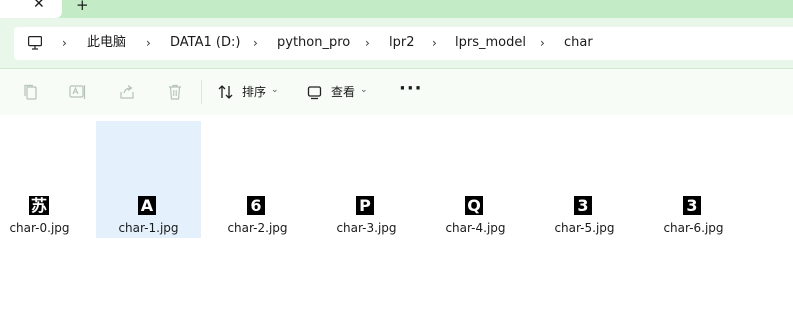  I want to click on file-item: 3 char-5.jpg, so click(584, 179).